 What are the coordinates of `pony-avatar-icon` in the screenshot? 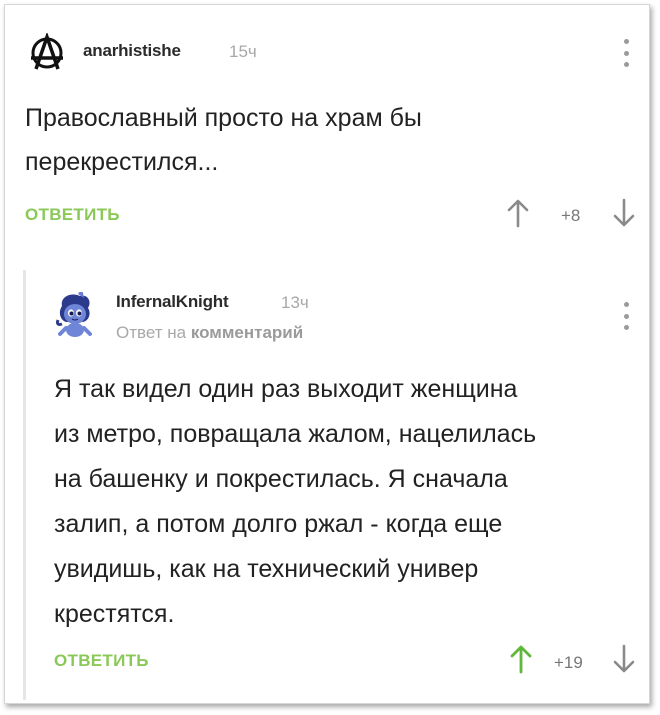 It's located at (75, 313).